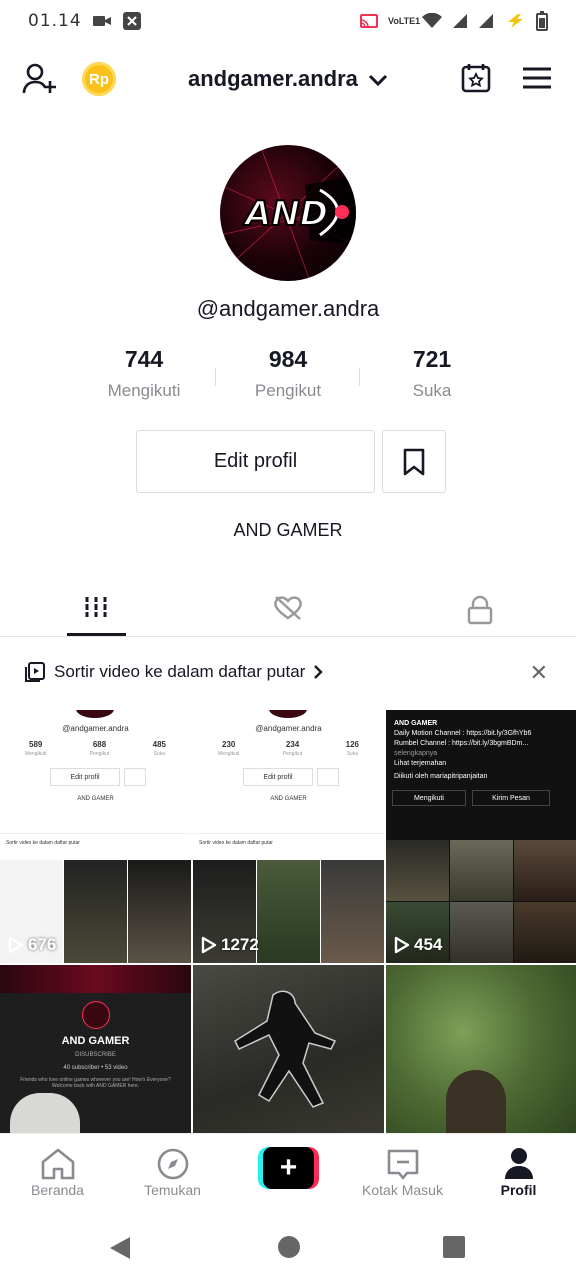 The height and width of the screenshot is (1280, 576). I want to click on hidden-heart-icon, so click(288, 608).